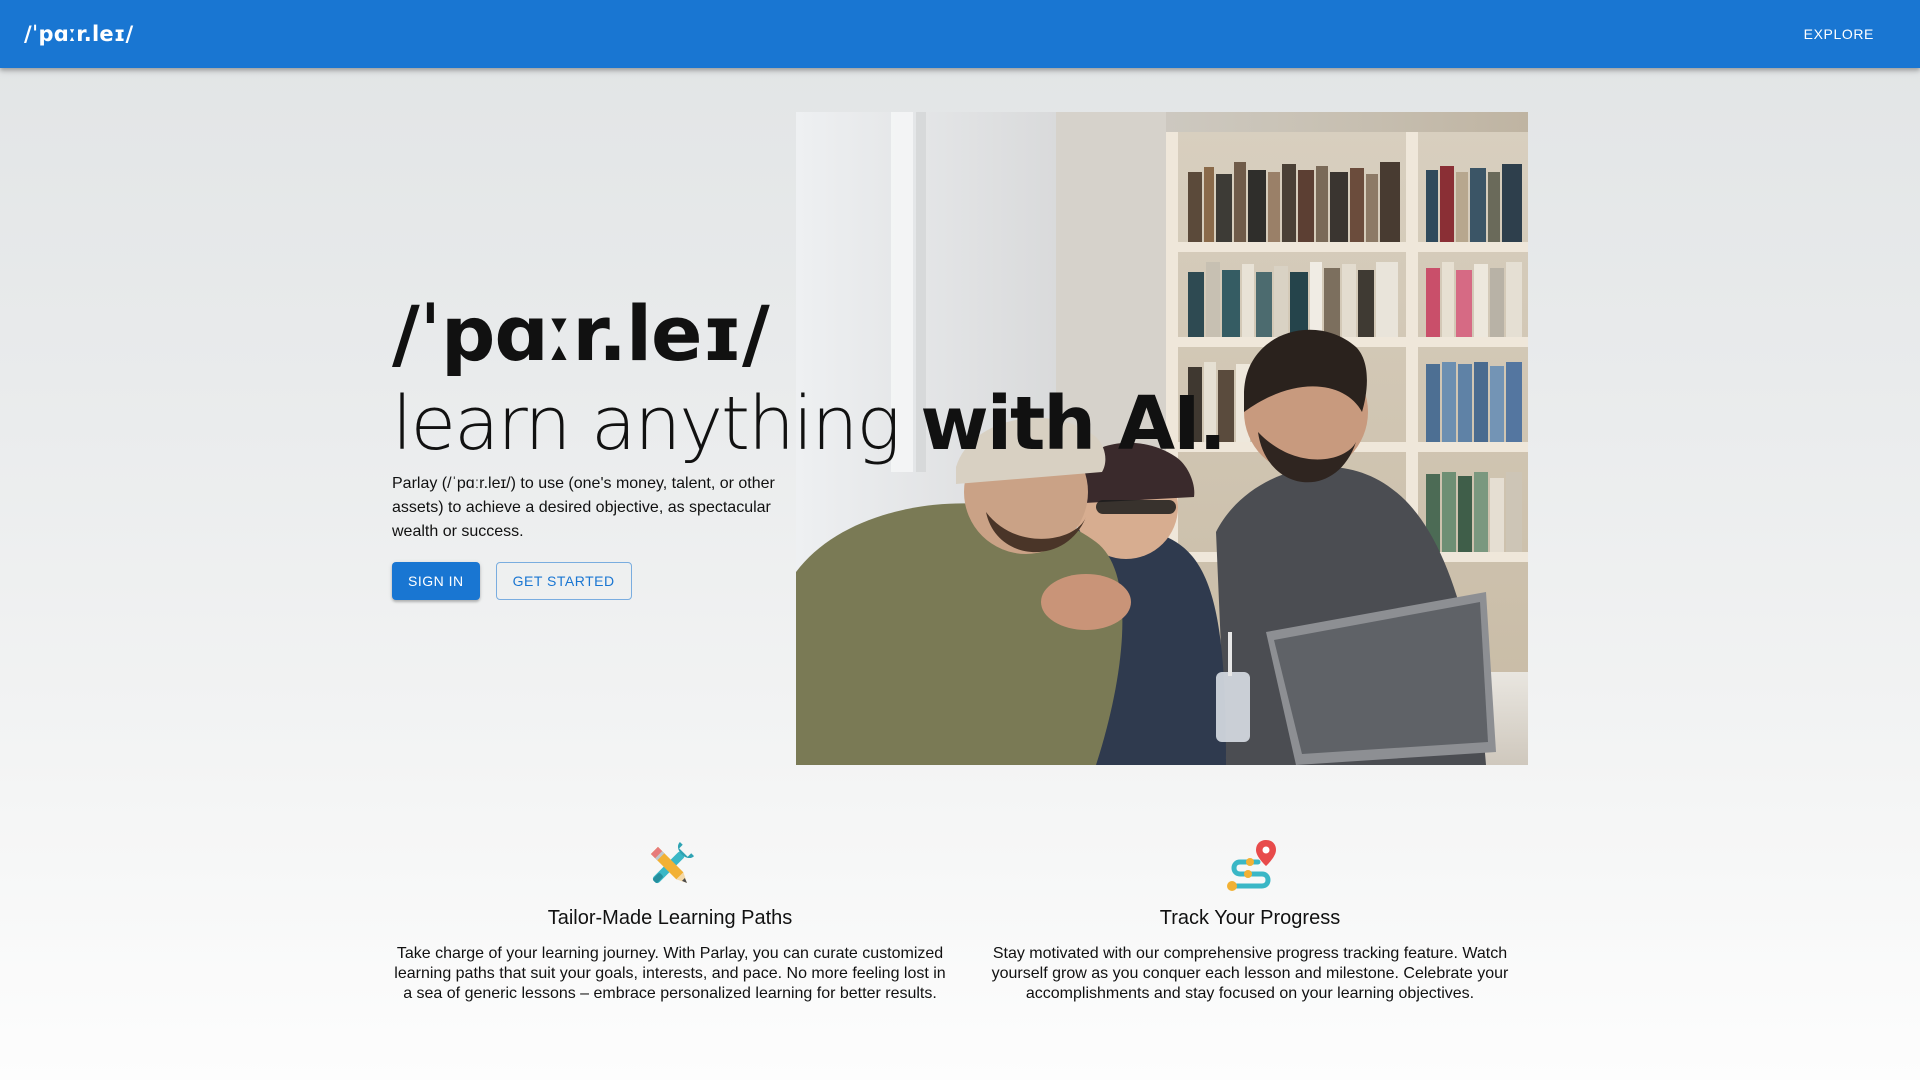  What do you see at coordinates (670, 867) in the screenshot?
I see `pencil-and-wrench-icon` at bounding box center [670, 867].